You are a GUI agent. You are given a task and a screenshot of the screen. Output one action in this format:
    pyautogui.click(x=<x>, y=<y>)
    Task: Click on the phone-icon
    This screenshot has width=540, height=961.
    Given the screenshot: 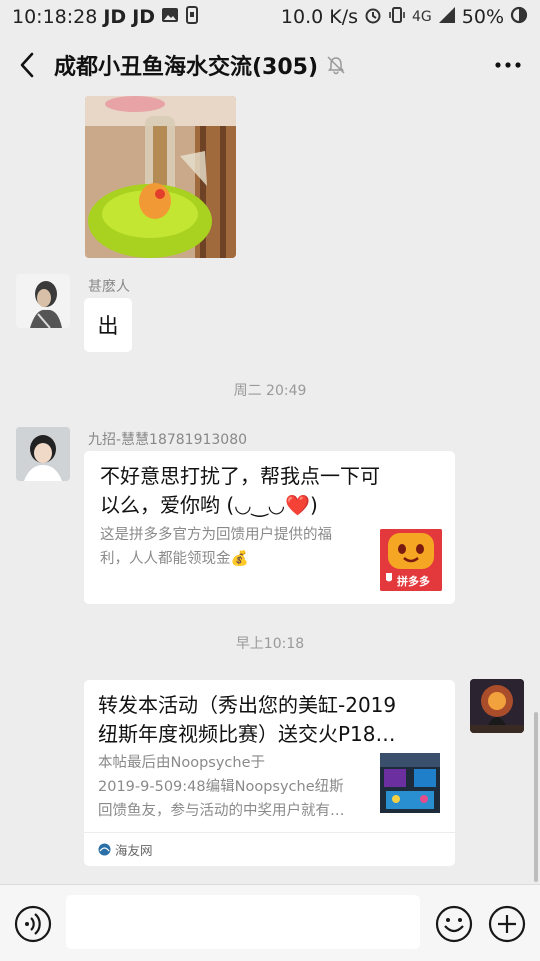 What is the action you would take?
    pyautogui.click(x=192, y=17)
    